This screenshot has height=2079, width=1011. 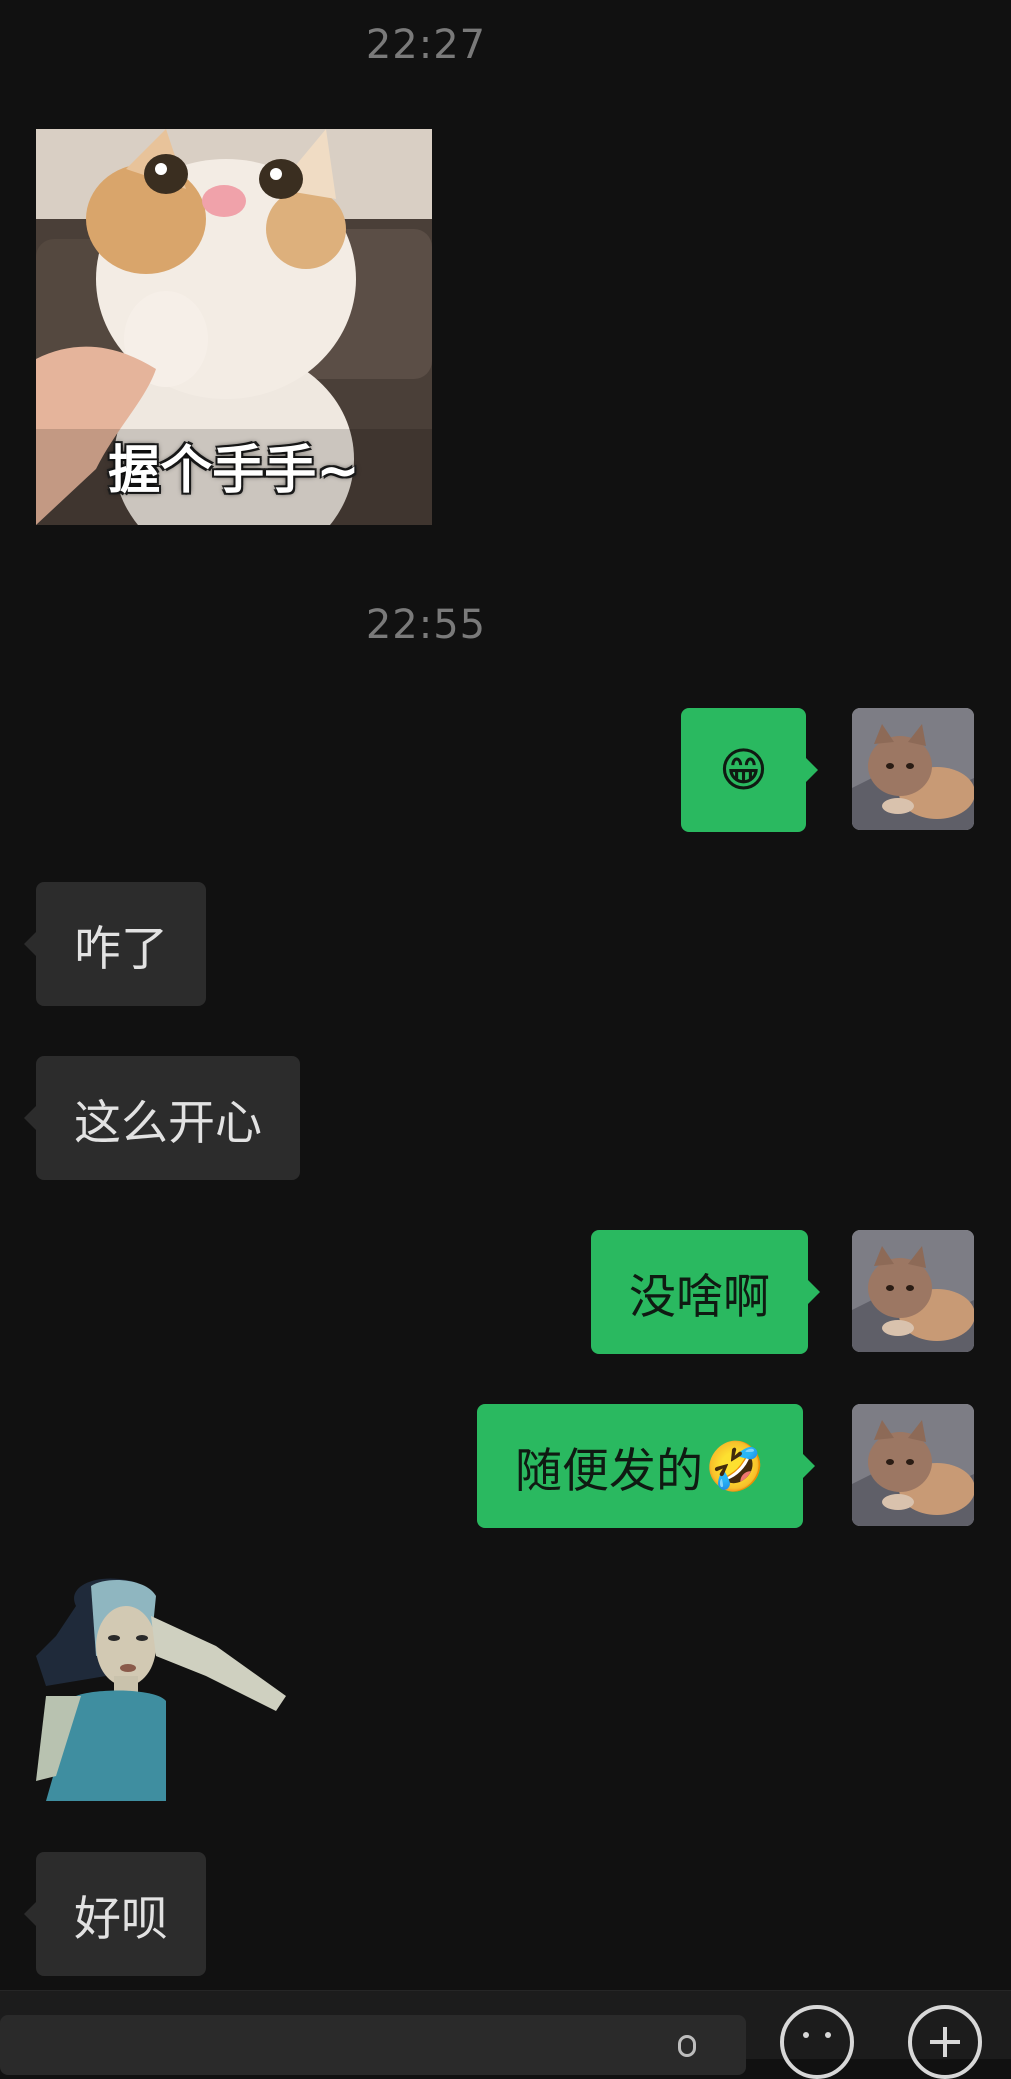 I want to click on message-text: 随便发的, so click(x=609, y=1471).